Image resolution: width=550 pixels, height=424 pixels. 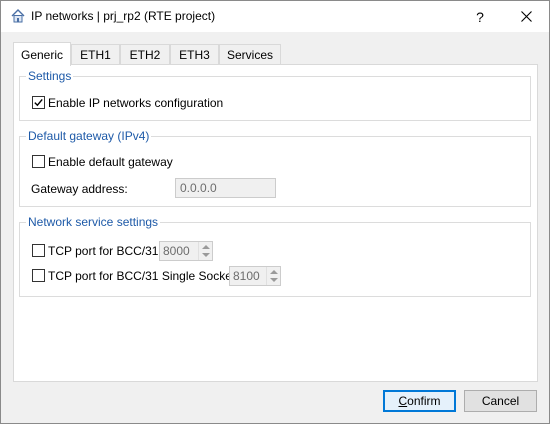 I want to click on cancel-button: Cancel, so click(x=500, y=401).